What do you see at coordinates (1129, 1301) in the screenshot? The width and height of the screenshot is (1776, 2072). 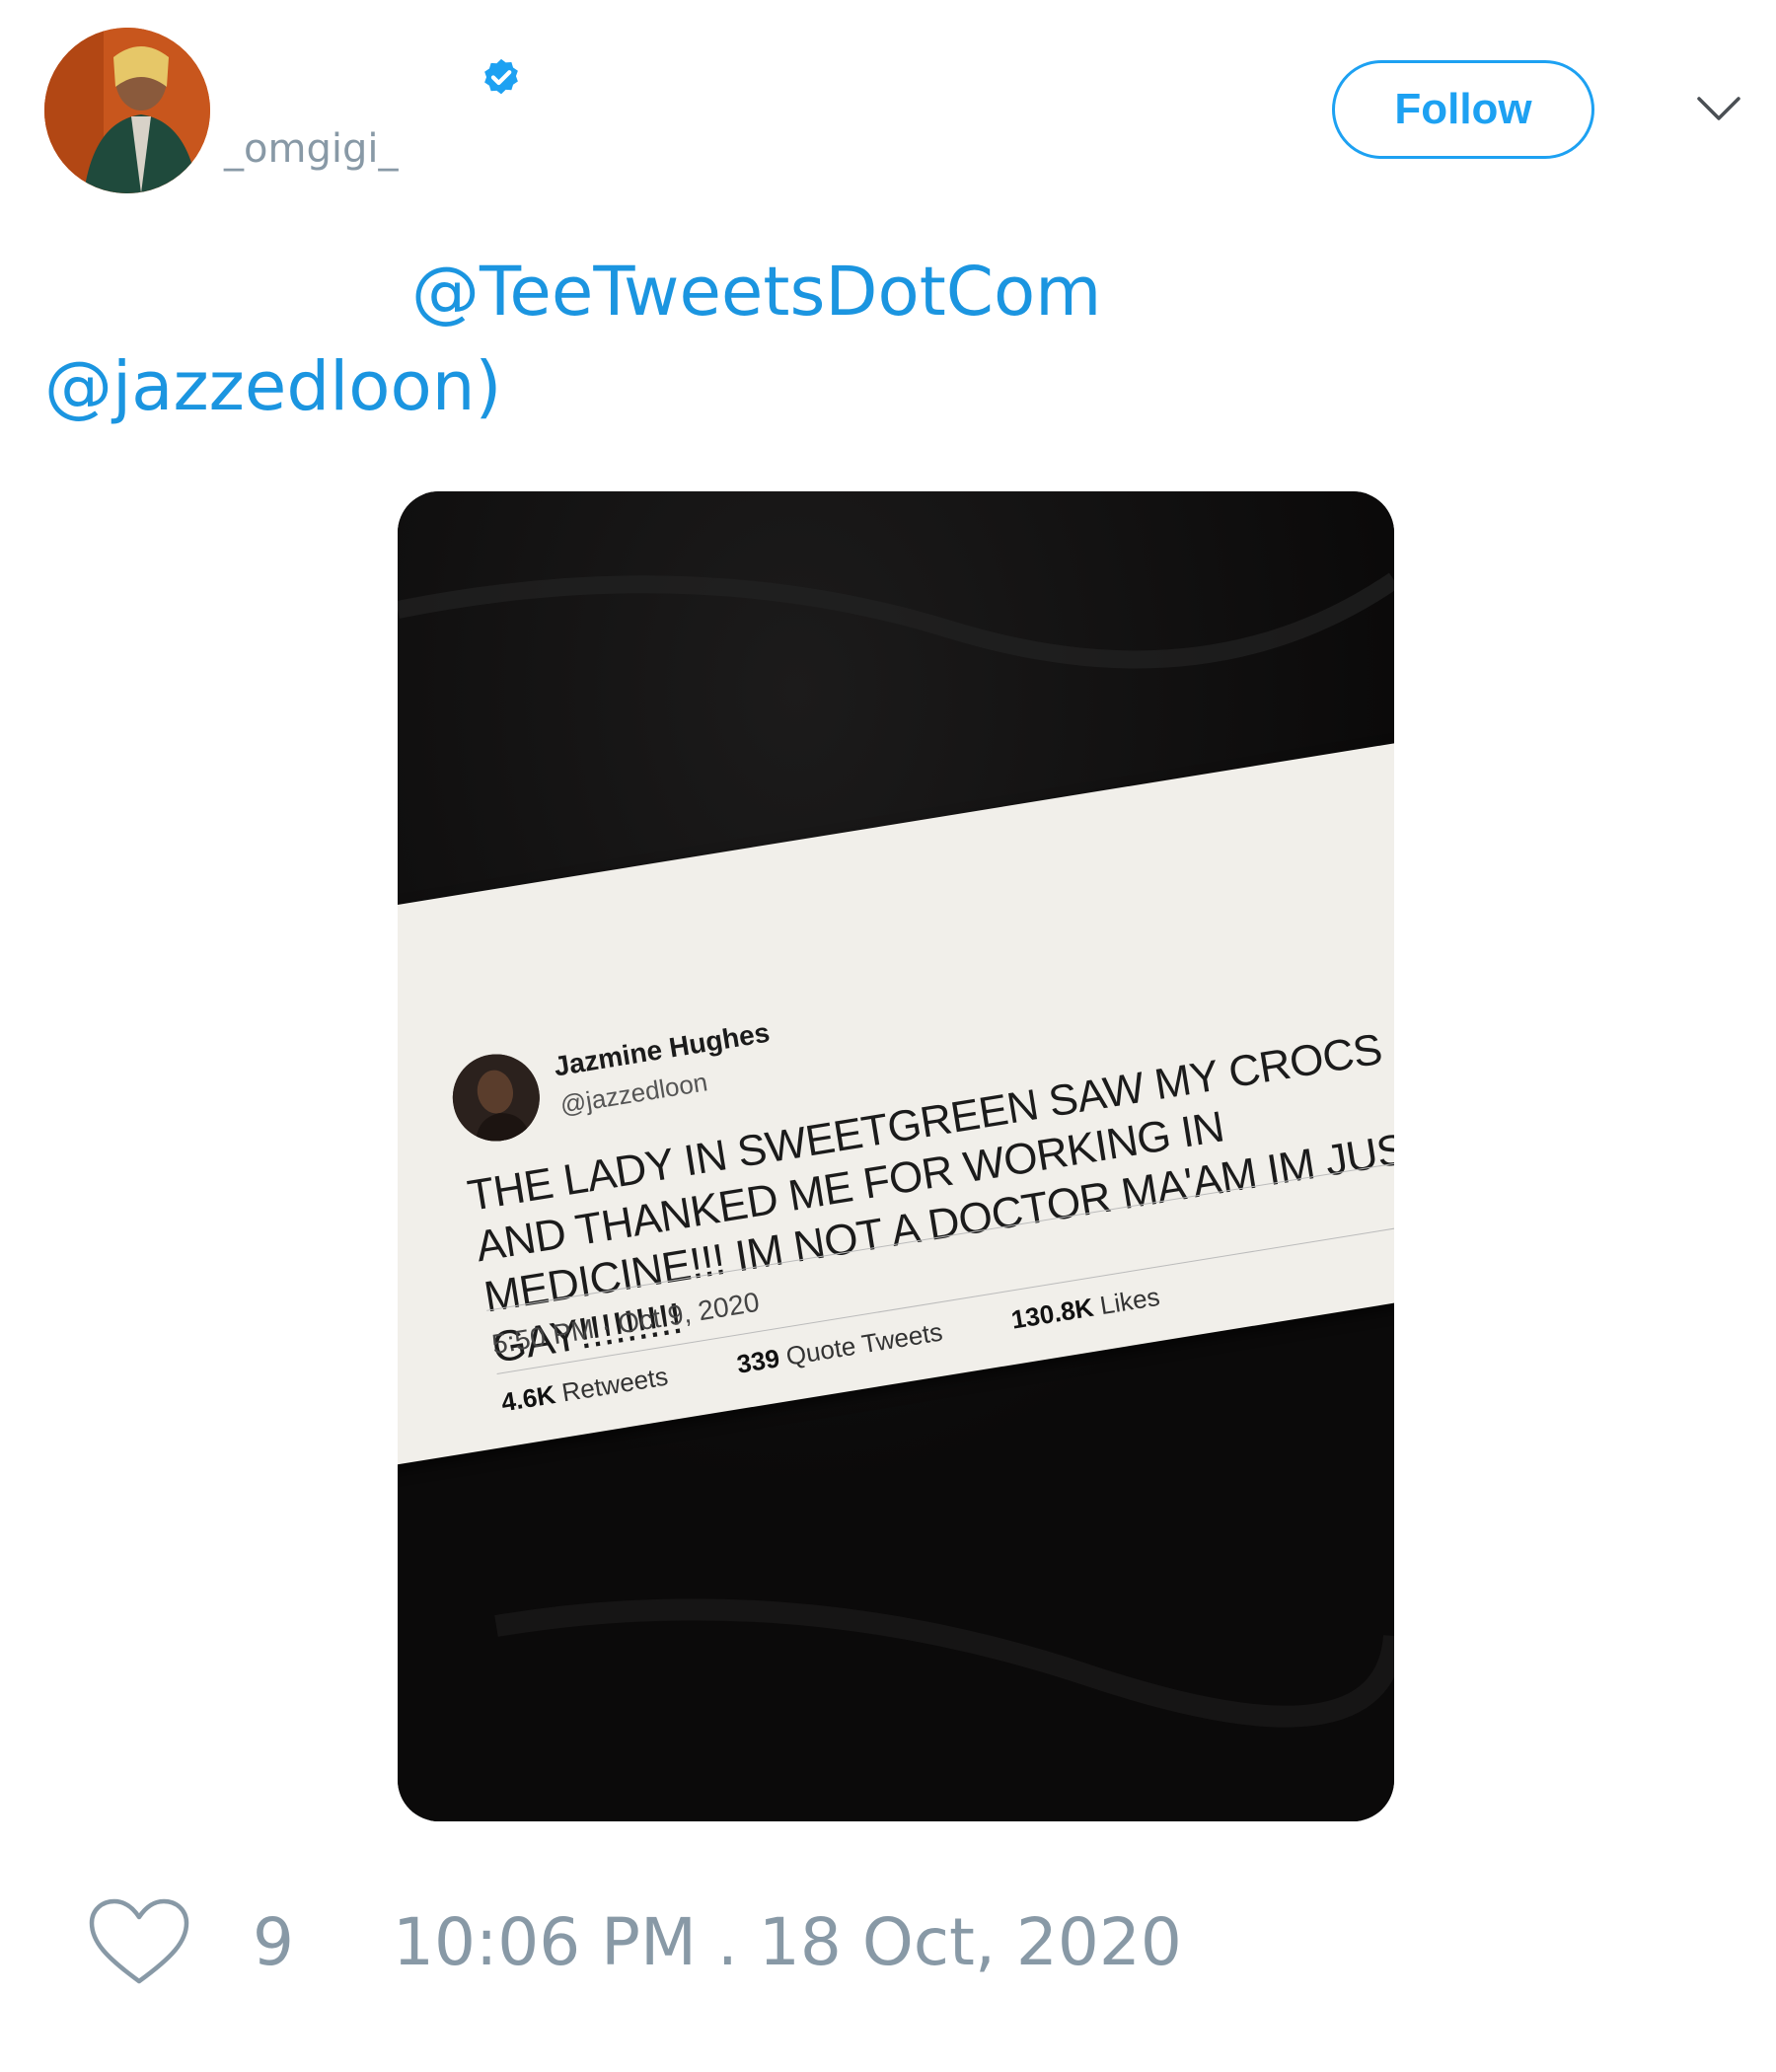 I see `likes-label: Likes` at bounding box center [1129, 1301].